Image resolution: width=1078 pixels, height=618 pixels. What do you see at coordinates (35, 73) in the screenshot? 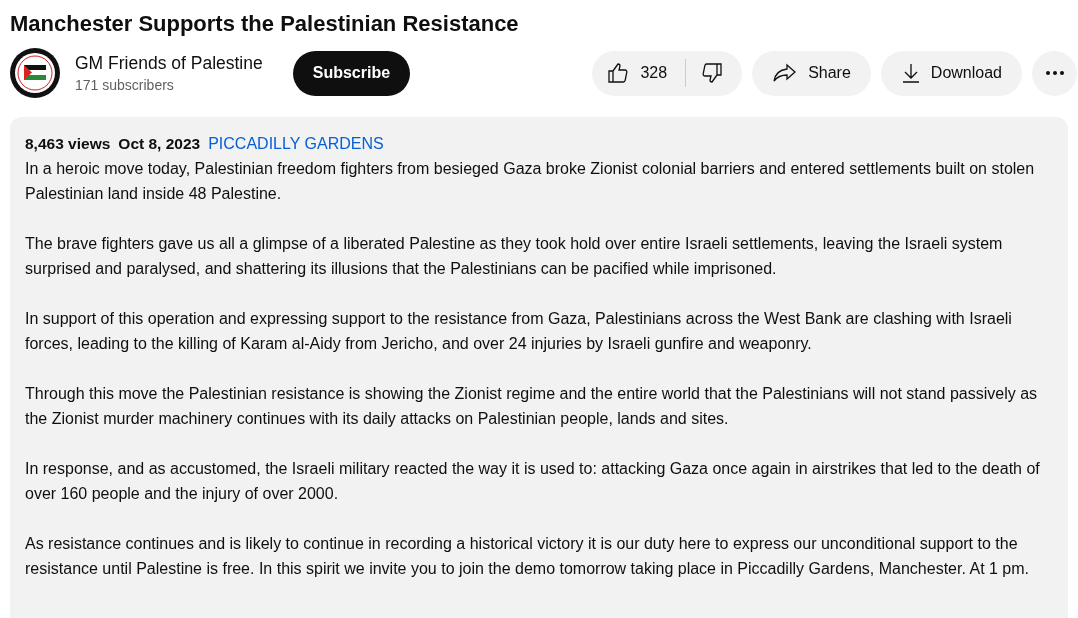
I see `channel-avatar-icon` at bounding box center [35, 73].